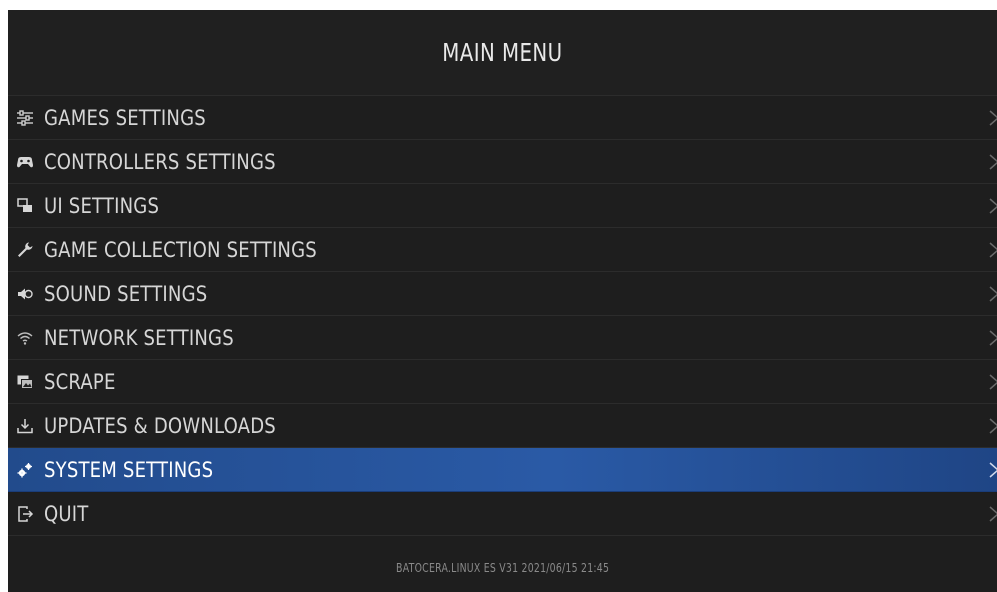 The height and width of the screenshot is (592, 997). What do you see at coordinates (25, 382) in the screenshot?
I see `image-icon` at bounding box center [25, 382].